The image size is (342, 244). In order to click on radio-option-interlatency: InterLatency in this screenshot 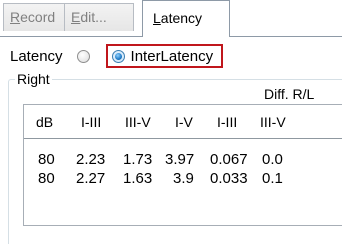, I will do `click(164, 56)`.